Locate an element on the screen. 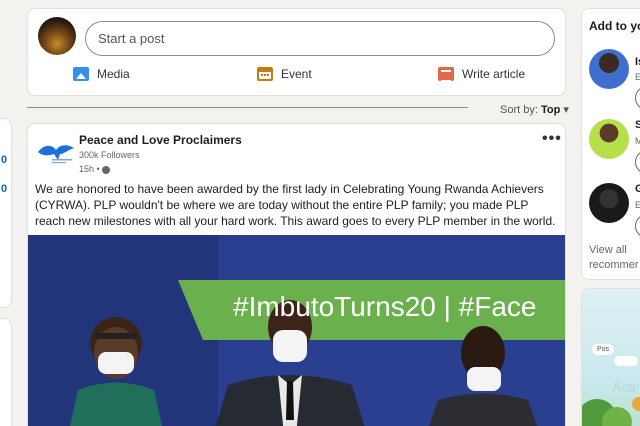  write-article-button: Write article is located at coordinates (482, 74).